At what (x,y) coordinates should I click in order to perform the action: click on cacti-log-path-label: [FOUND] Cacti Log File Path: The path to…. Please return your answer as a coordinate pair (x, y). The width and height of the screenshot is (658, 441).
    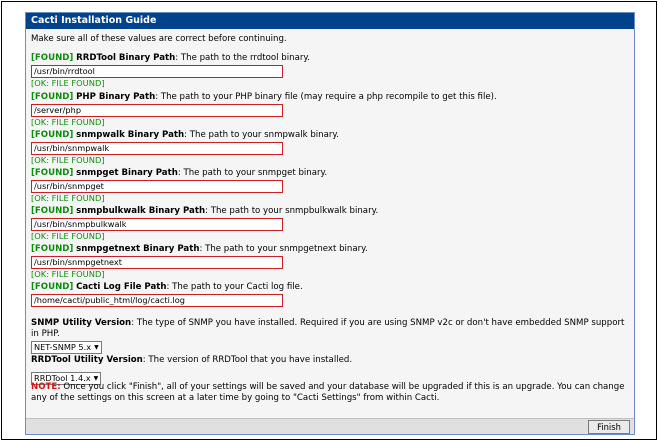
    Looking at the image, I should click on (330, 287).